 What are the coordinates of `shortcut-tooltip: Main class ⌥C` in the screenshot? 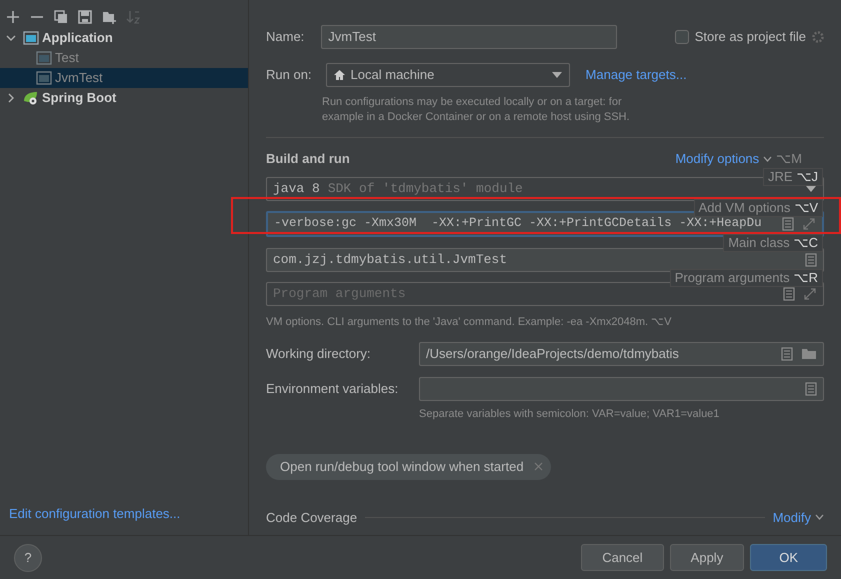 It's located at (773, 243).